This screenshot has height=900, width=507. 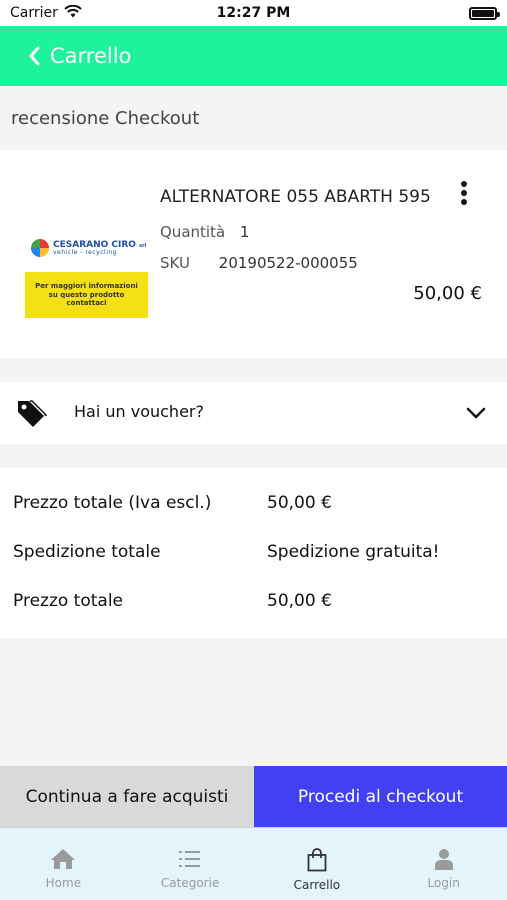 I want to click on carrier-label: Carrier, so click(x=34, y=13).